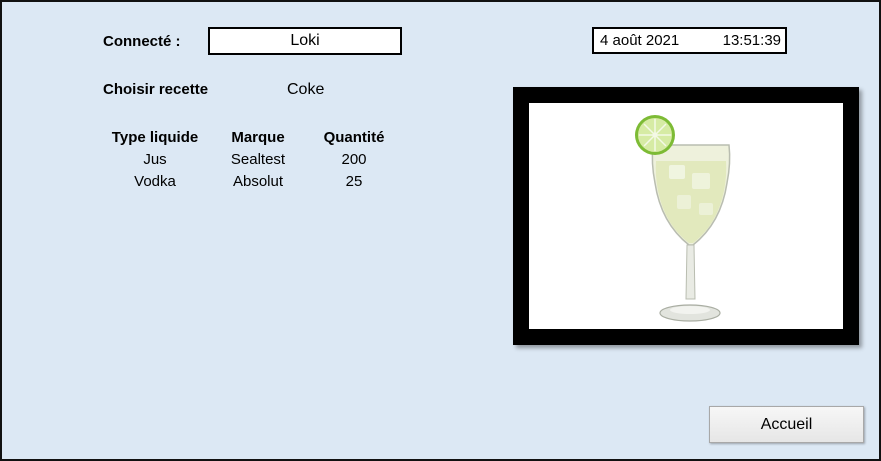 This screenshot has height=461, width=881. Describe the element at coordinates (786, 424) in the screenshot. I see `home-button: Accueil` at that location.